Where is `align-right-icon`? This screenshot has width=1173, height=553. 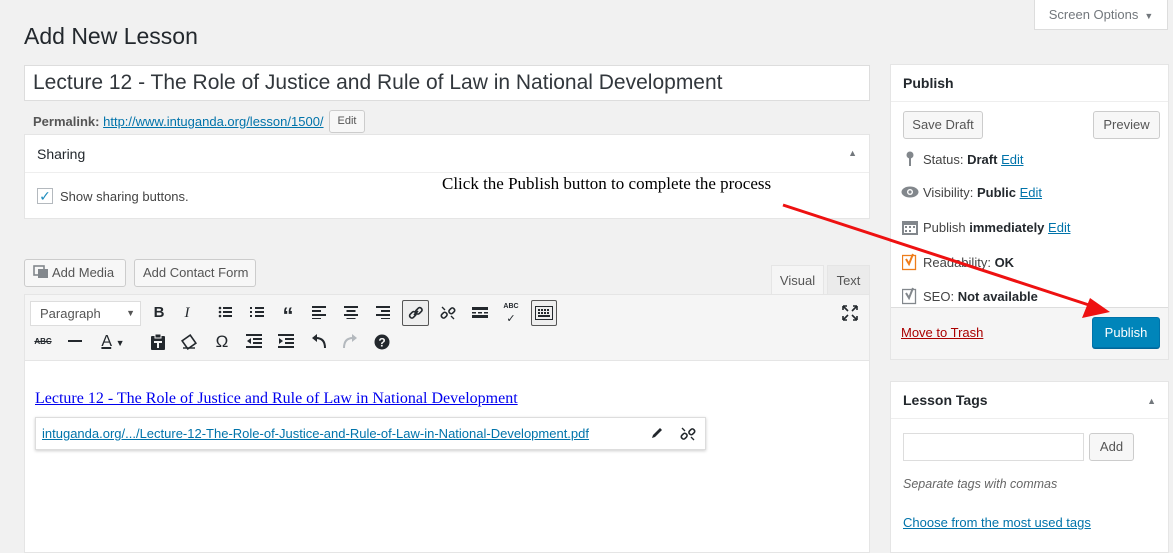
align-right-icon is located at coordinates (383, 313).